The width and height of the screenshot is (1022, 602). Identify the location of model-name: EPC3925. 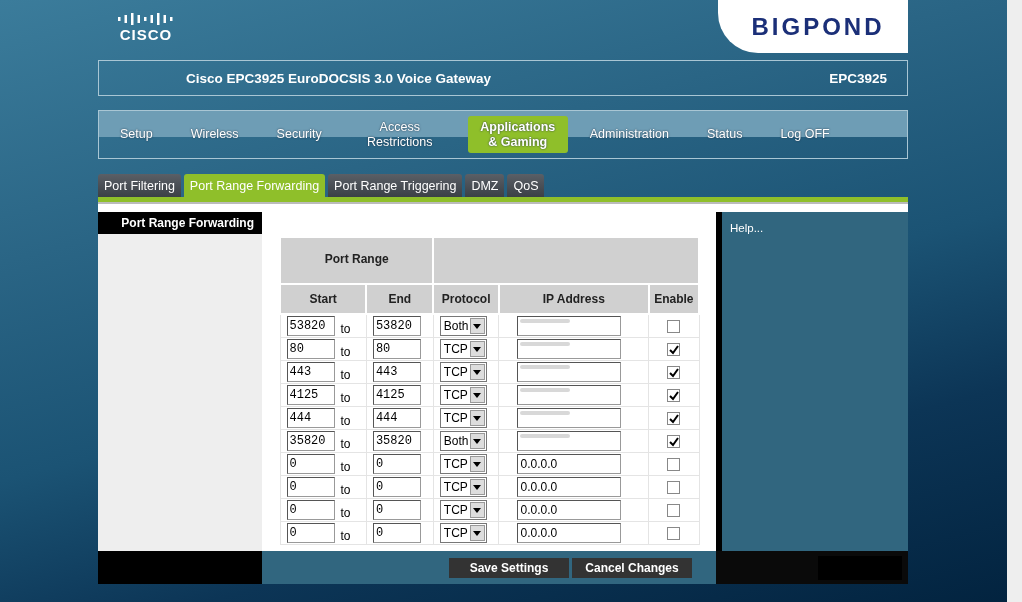
(858, 78).